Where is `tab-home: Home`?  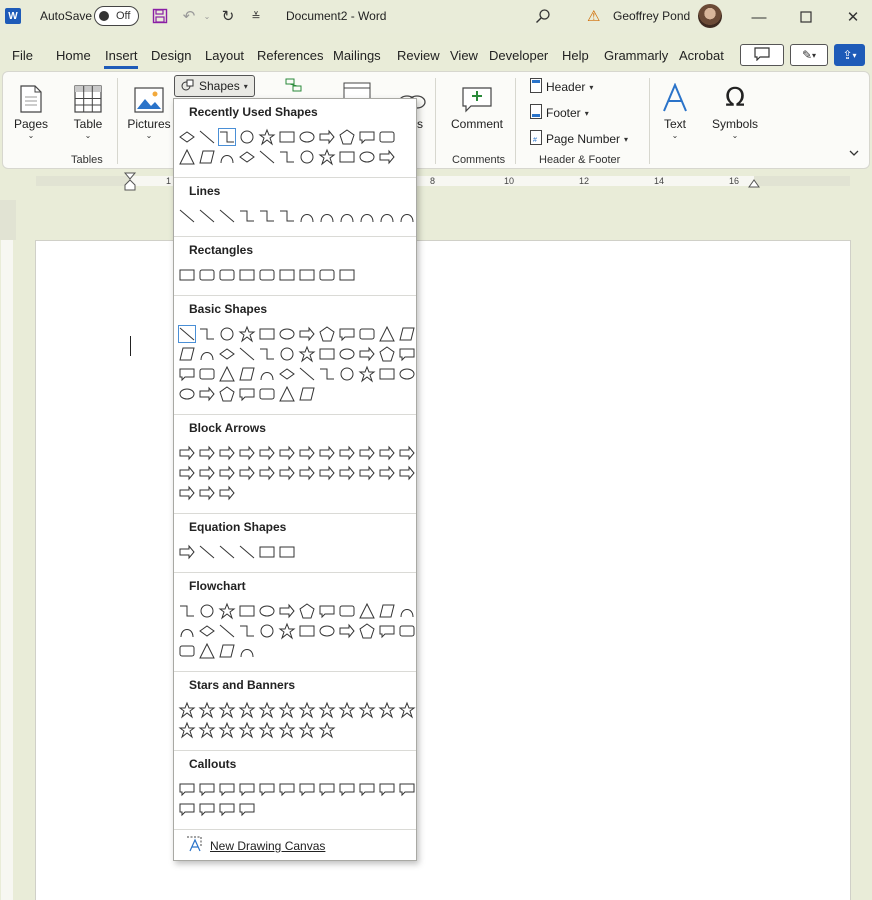
tab-home: Home is located at coordinates (73, 55).